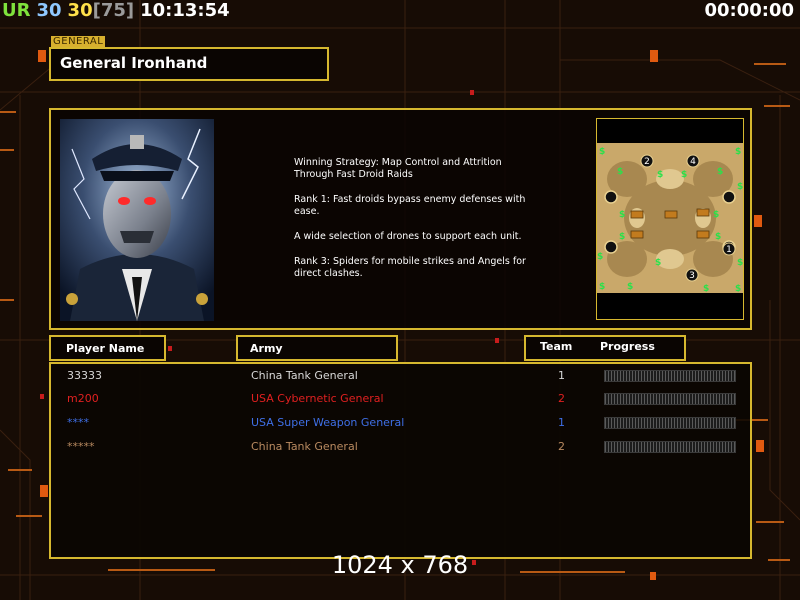  I want to click on header-label: Team, so click(556, 346).